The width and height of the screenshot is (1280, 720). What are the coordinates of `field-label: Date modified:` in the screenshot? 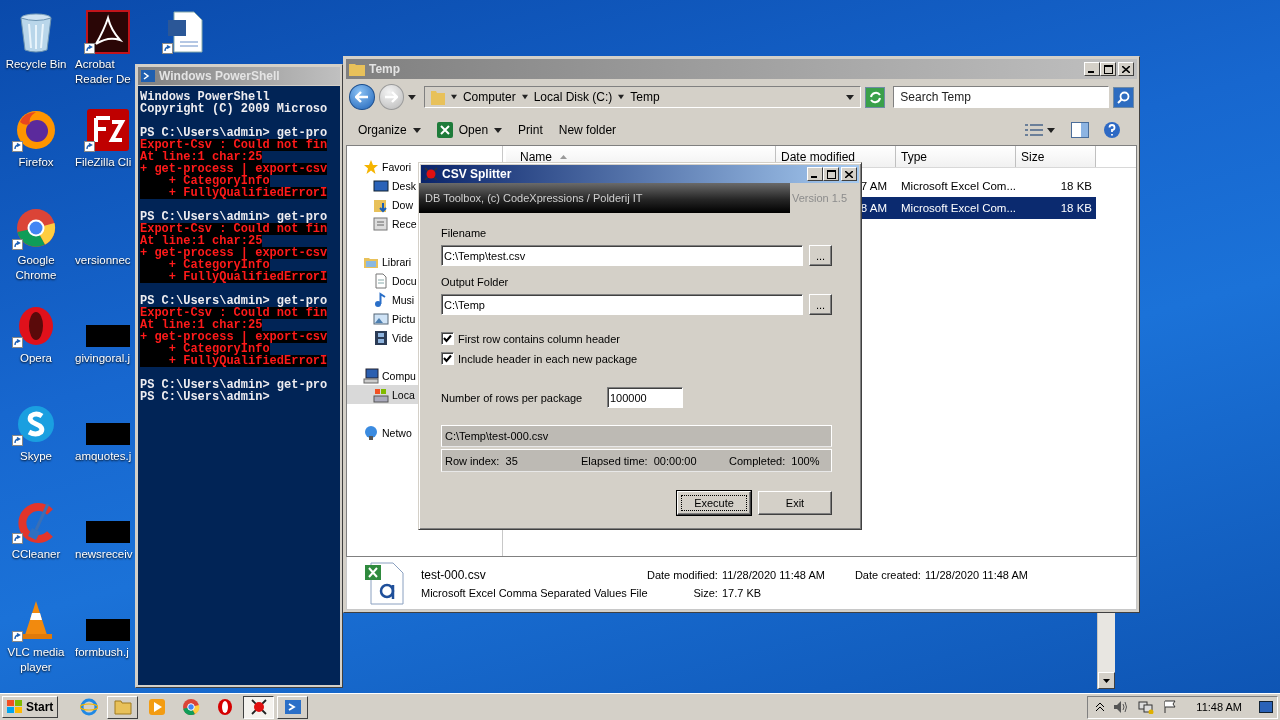 It's located at (682, 574).